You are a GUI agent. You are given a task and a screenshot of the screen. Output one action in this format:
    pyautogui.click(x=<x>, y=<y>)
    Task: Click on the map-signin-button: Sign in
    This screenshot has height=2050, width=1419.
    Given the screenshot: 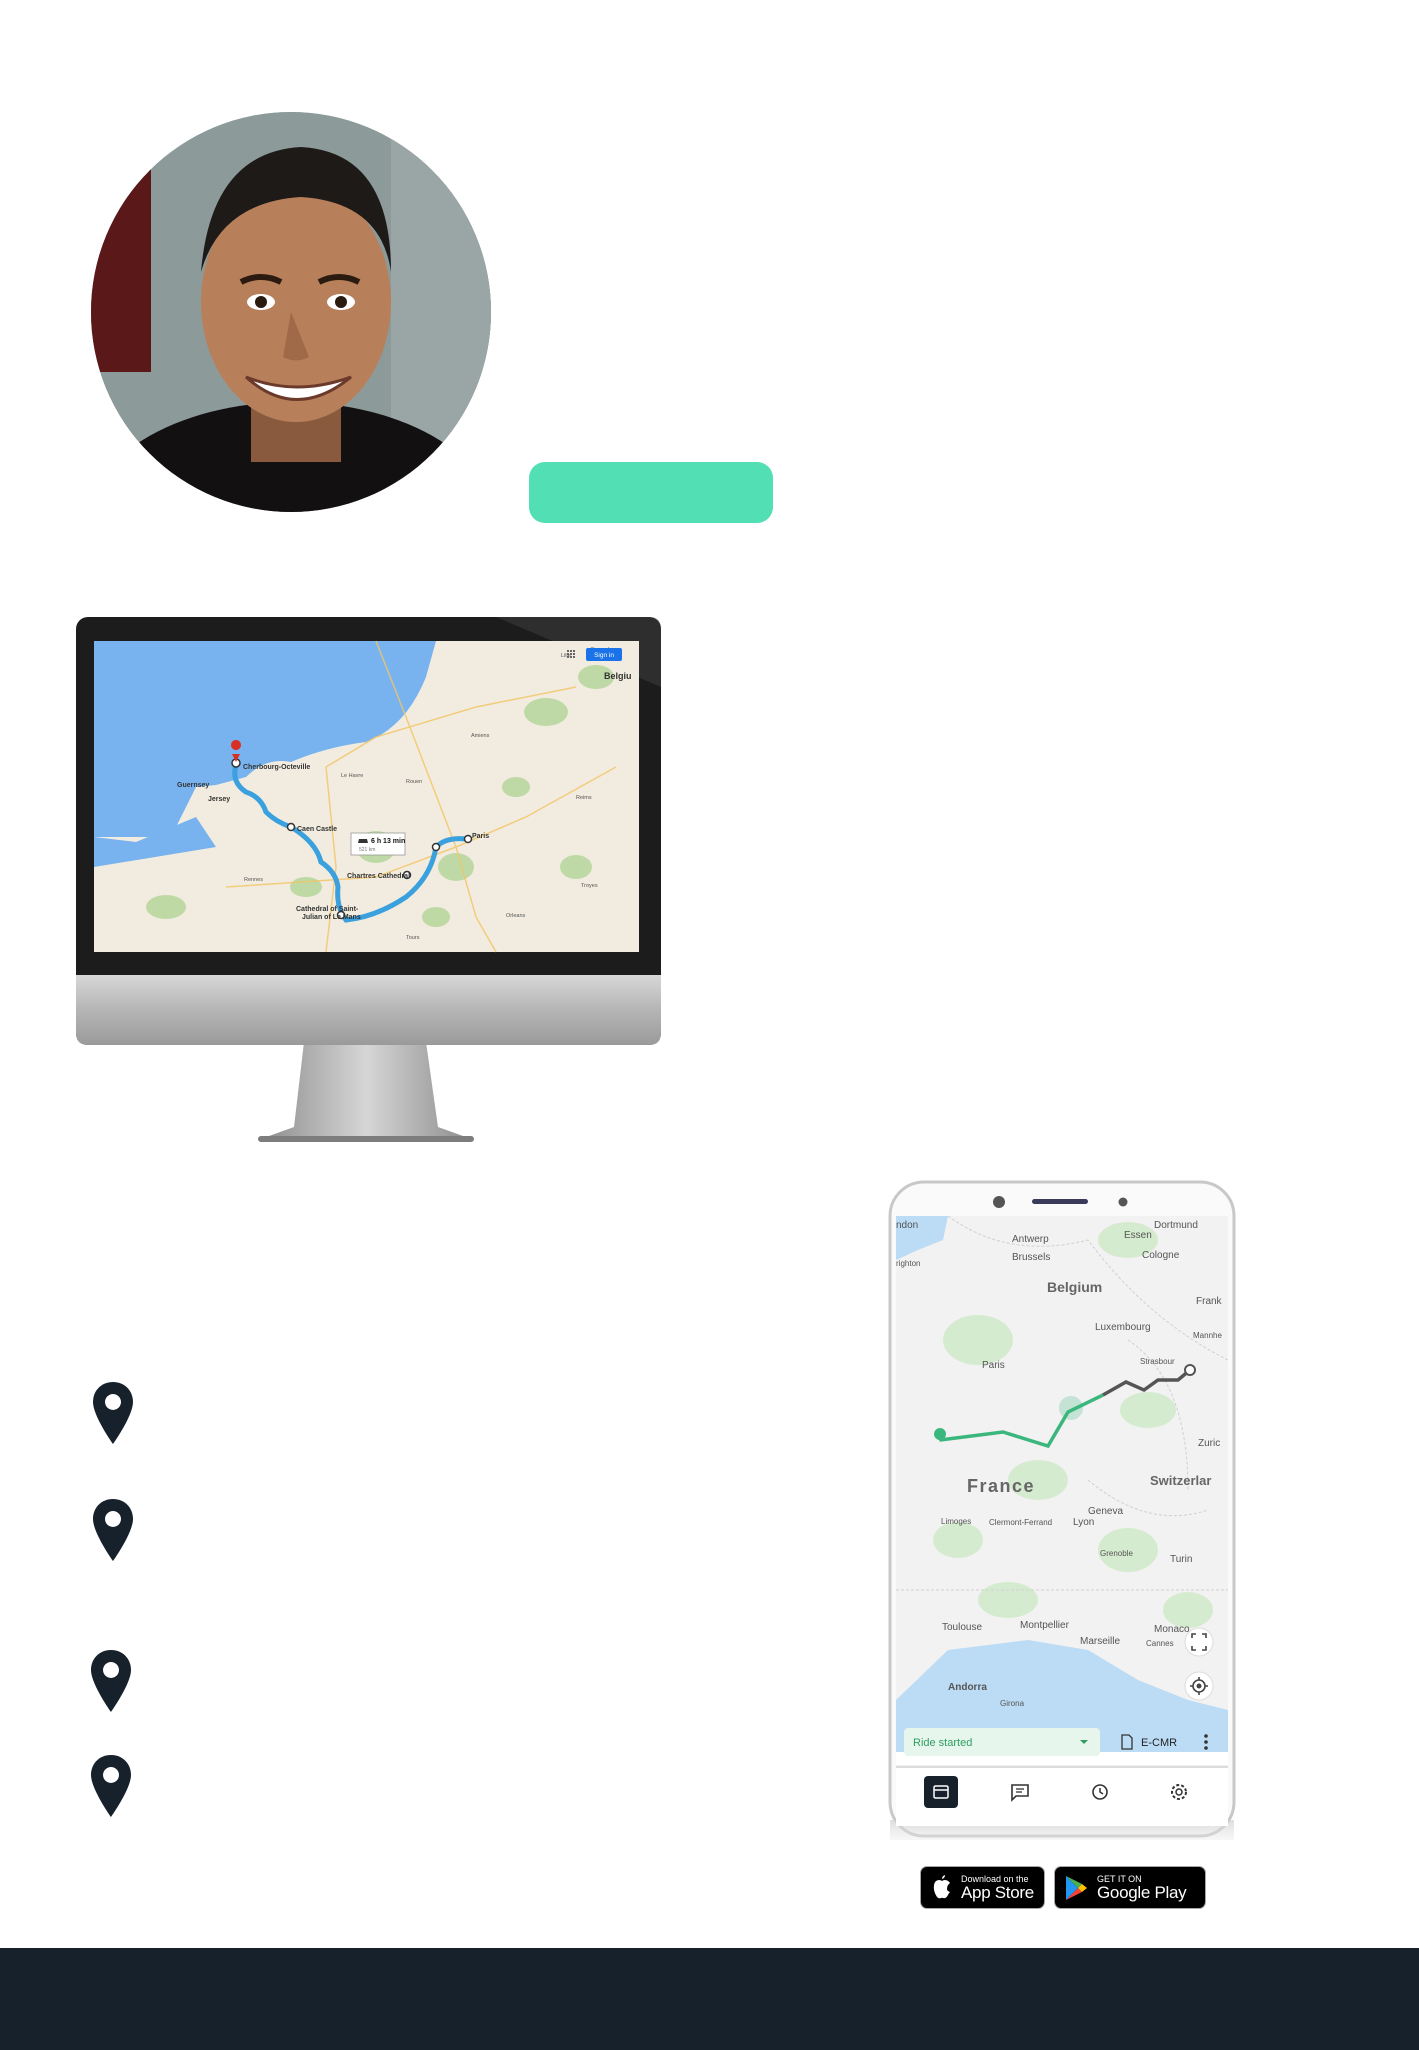 What is the action you would take?
    pyautogui.click(x=604, y=654)
    